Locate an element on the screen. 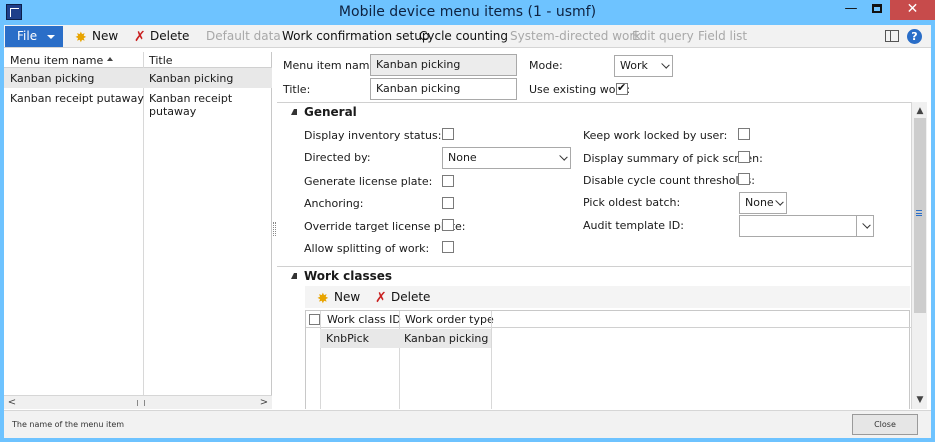 This screenshot has width=935, height=442. column-header-menu-item-name: Menu item name is located at coordinates (56, 60).